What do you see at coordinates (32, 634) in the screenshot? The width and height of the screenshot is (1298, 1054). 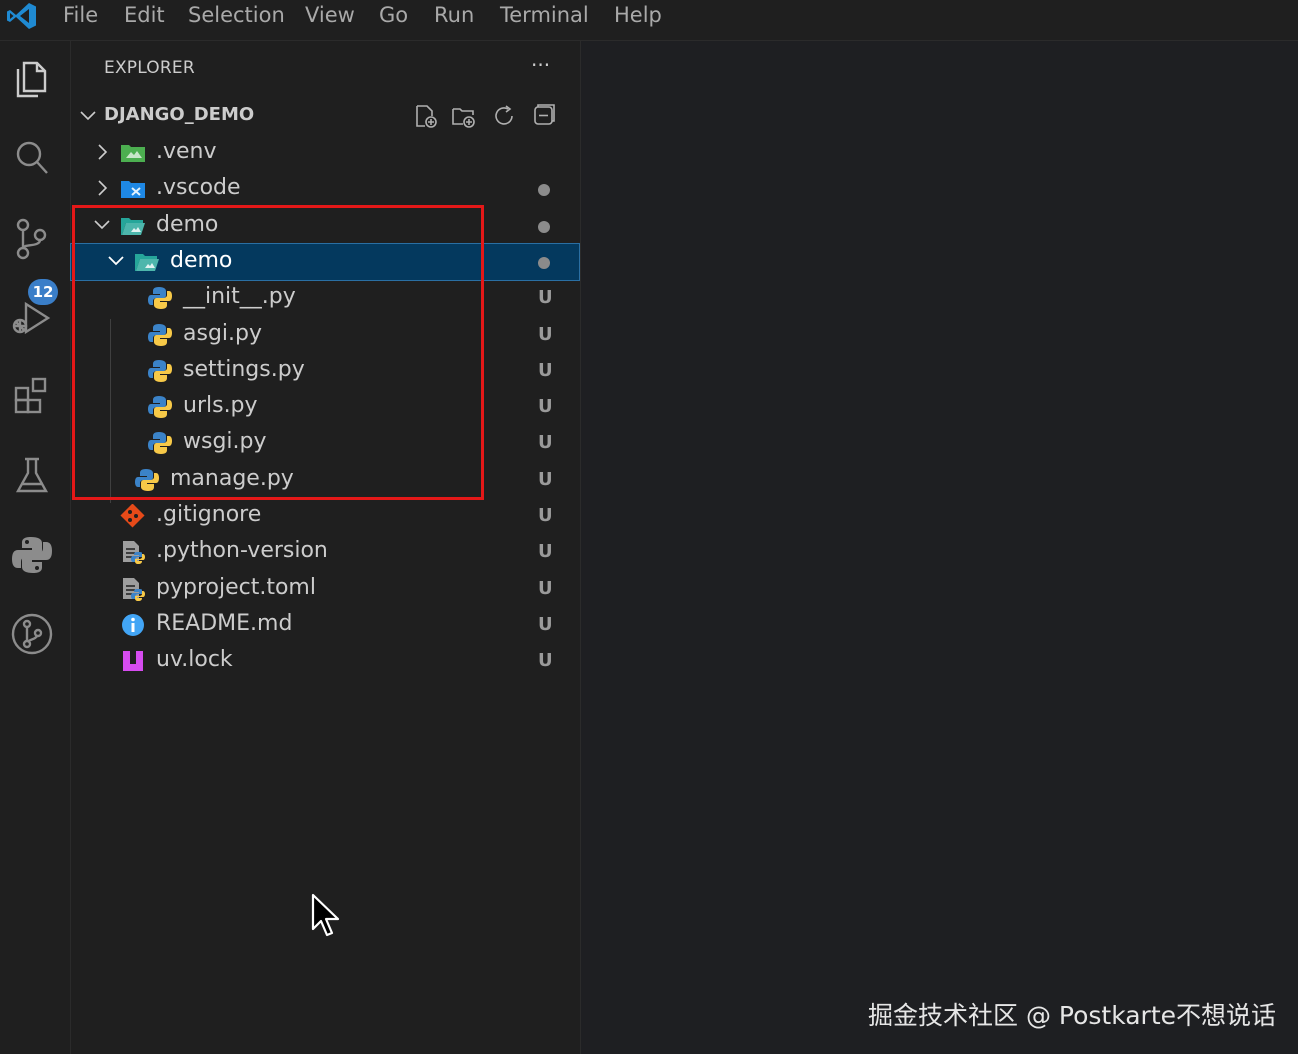 I see `git-graph-icon` at bounding box center [32, 634].